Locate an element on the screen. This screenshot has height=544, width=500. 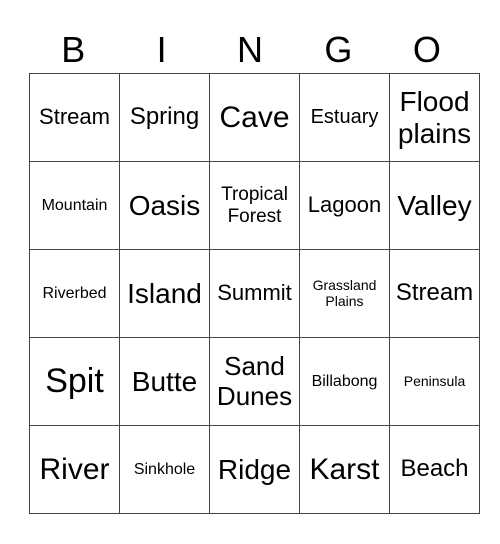
bingo-cell: Spring is located at coordinates (164, 117).